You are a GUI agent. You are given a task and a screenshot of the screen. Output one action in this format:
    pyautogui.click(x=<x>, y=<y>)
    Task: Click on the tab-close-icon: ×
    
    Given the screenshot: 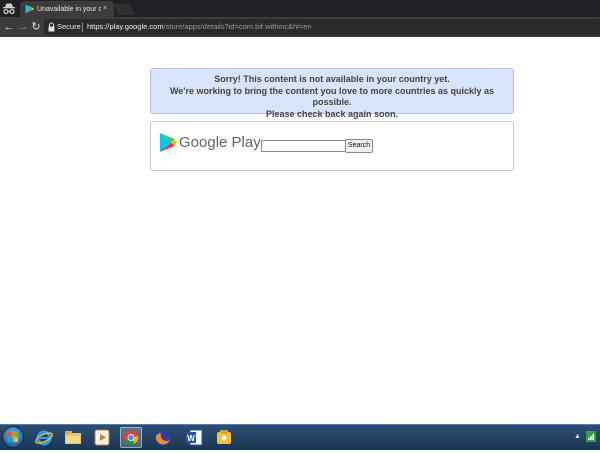 What is the action you would take?
    pyautogui.click(x=105, y=9)
    